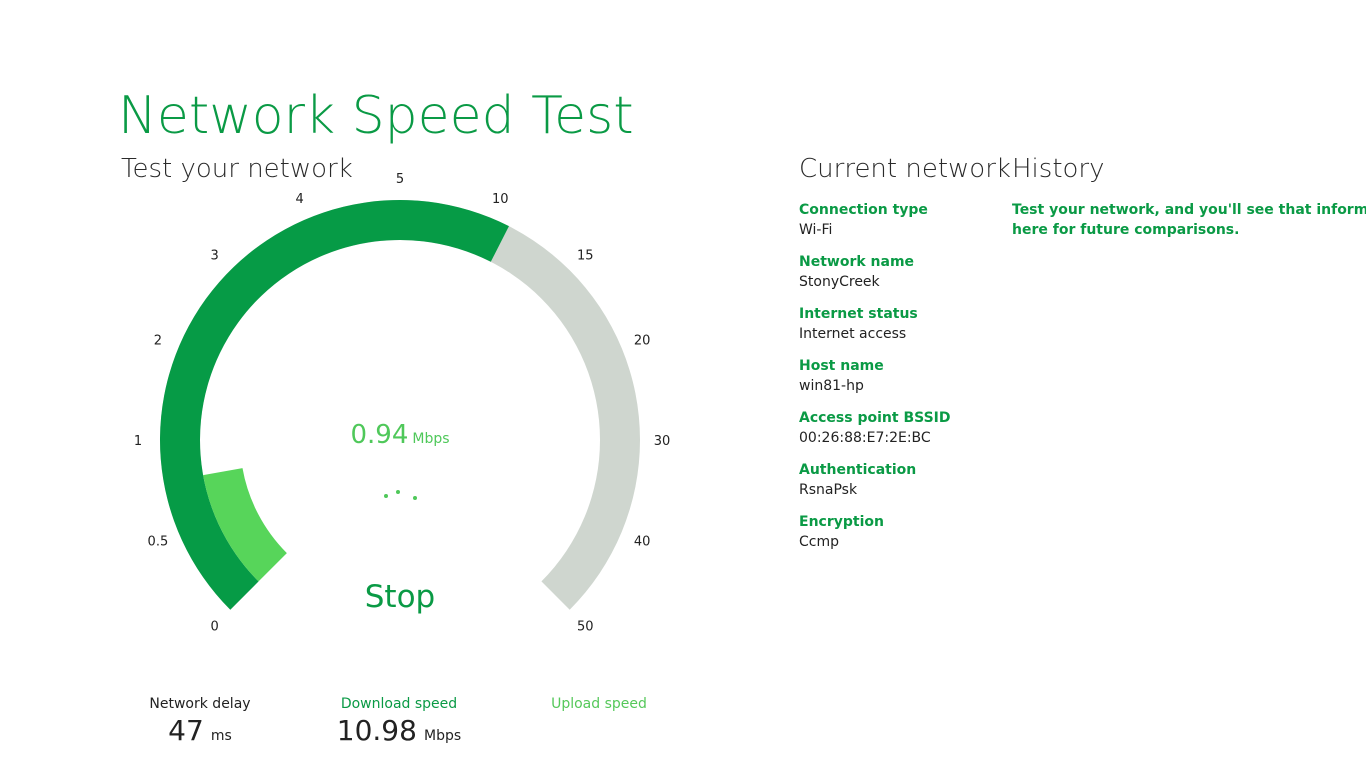 Image resolution: width=1366 pixels, height=768 pixels. I want to click on info-label: Connection type, so click(863, 210).